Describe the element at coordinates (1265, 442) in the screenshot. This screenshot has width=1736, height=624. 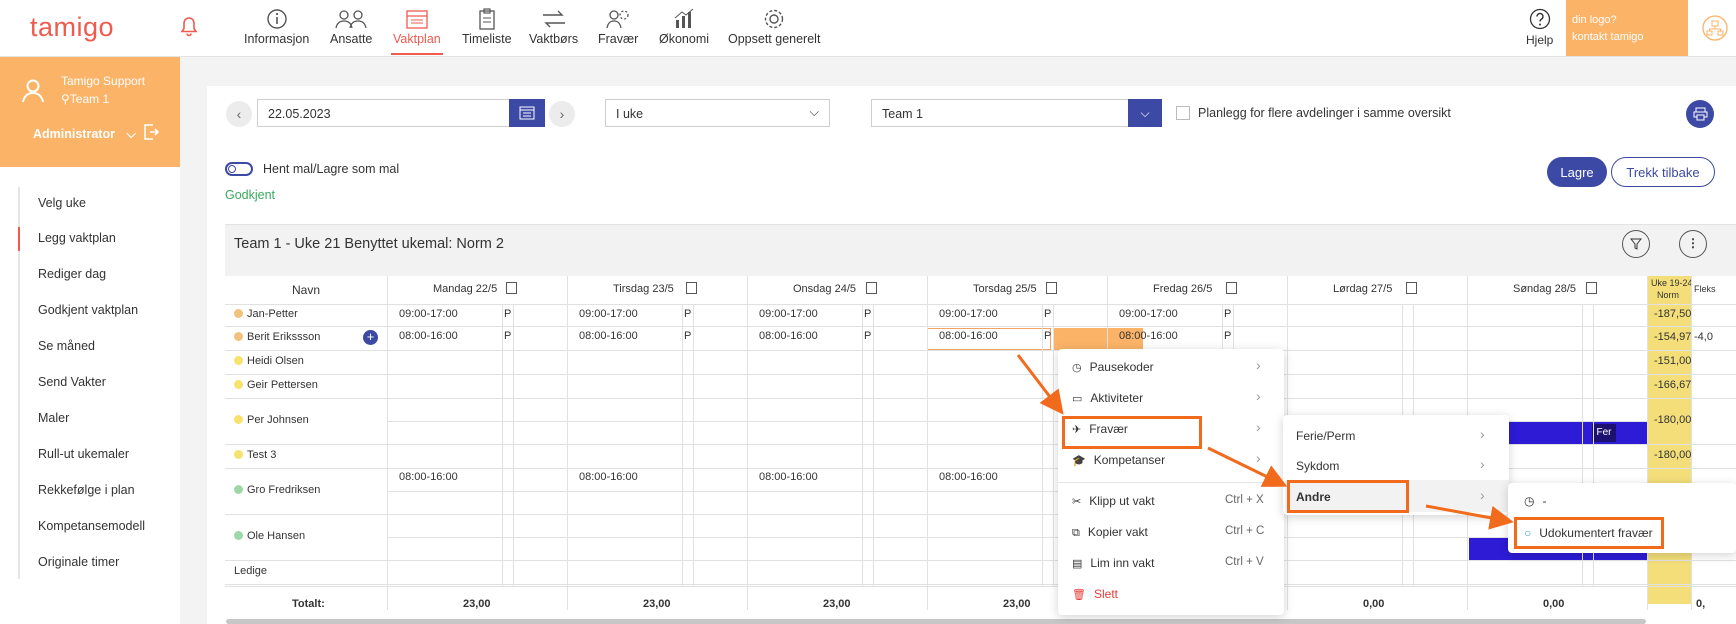
I see `annotation-arrows` at that location.